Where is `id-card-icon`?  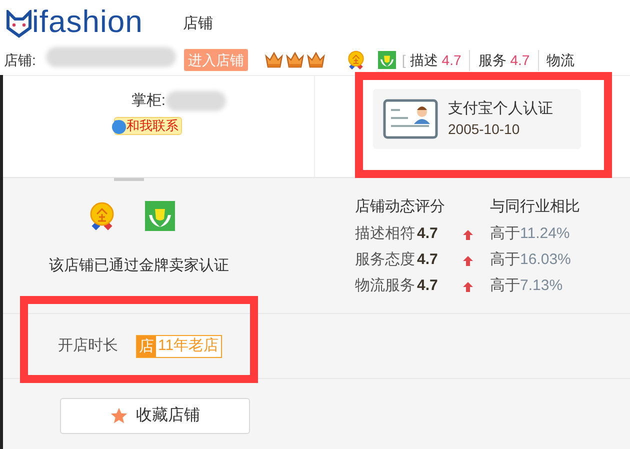 id-card-icon is located at coordinates (410, 119).